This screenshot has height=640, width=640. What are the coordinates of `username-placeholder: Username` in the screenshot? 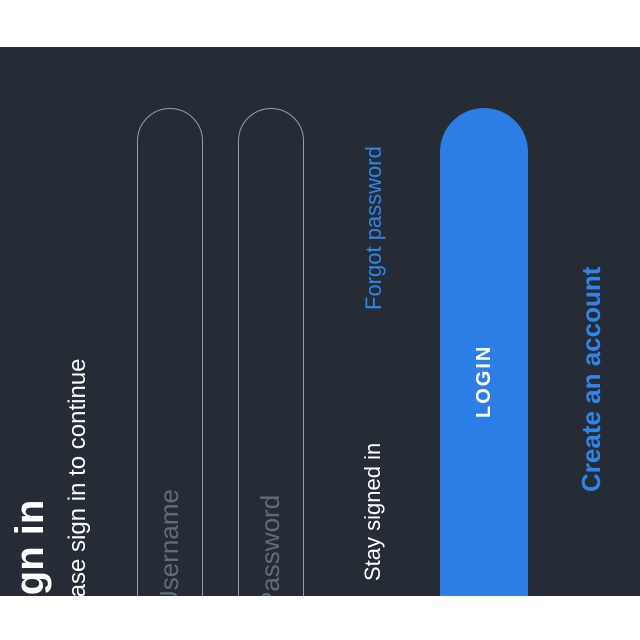 It's located at (169, 542).